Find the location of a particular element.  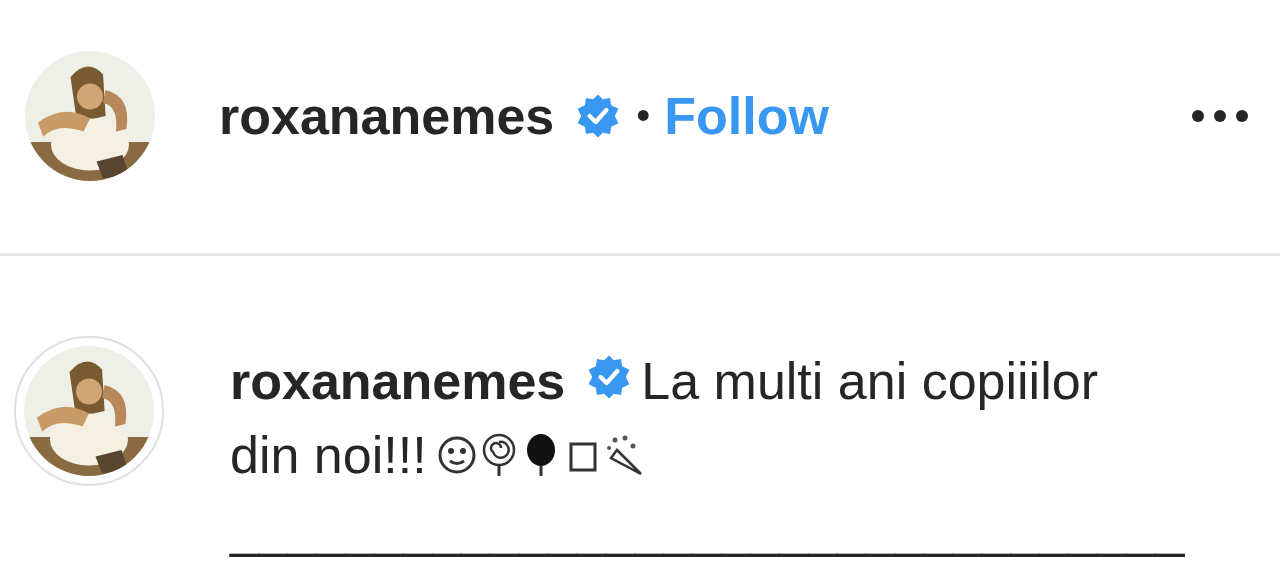

more-options-icon is located at coordinates (1220, 115).